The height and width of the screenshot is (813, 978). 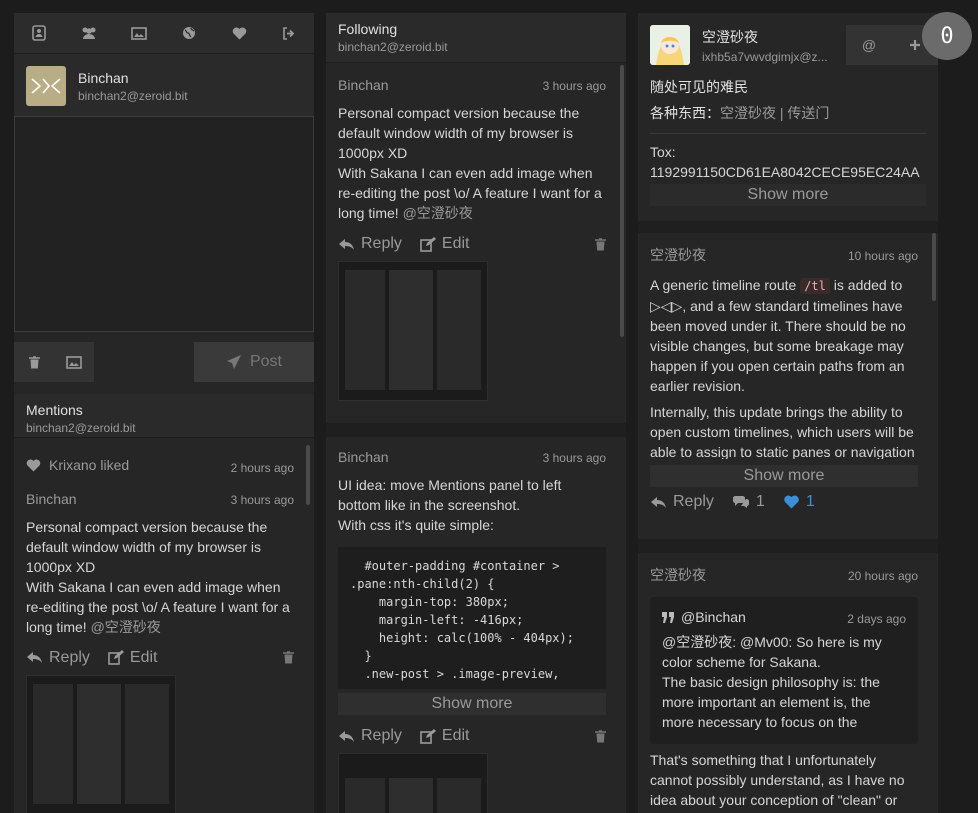 What do you see at coordinates (869, 45) in the screenshot?
I see `mention-button: @` at bounding box center [869, 45].